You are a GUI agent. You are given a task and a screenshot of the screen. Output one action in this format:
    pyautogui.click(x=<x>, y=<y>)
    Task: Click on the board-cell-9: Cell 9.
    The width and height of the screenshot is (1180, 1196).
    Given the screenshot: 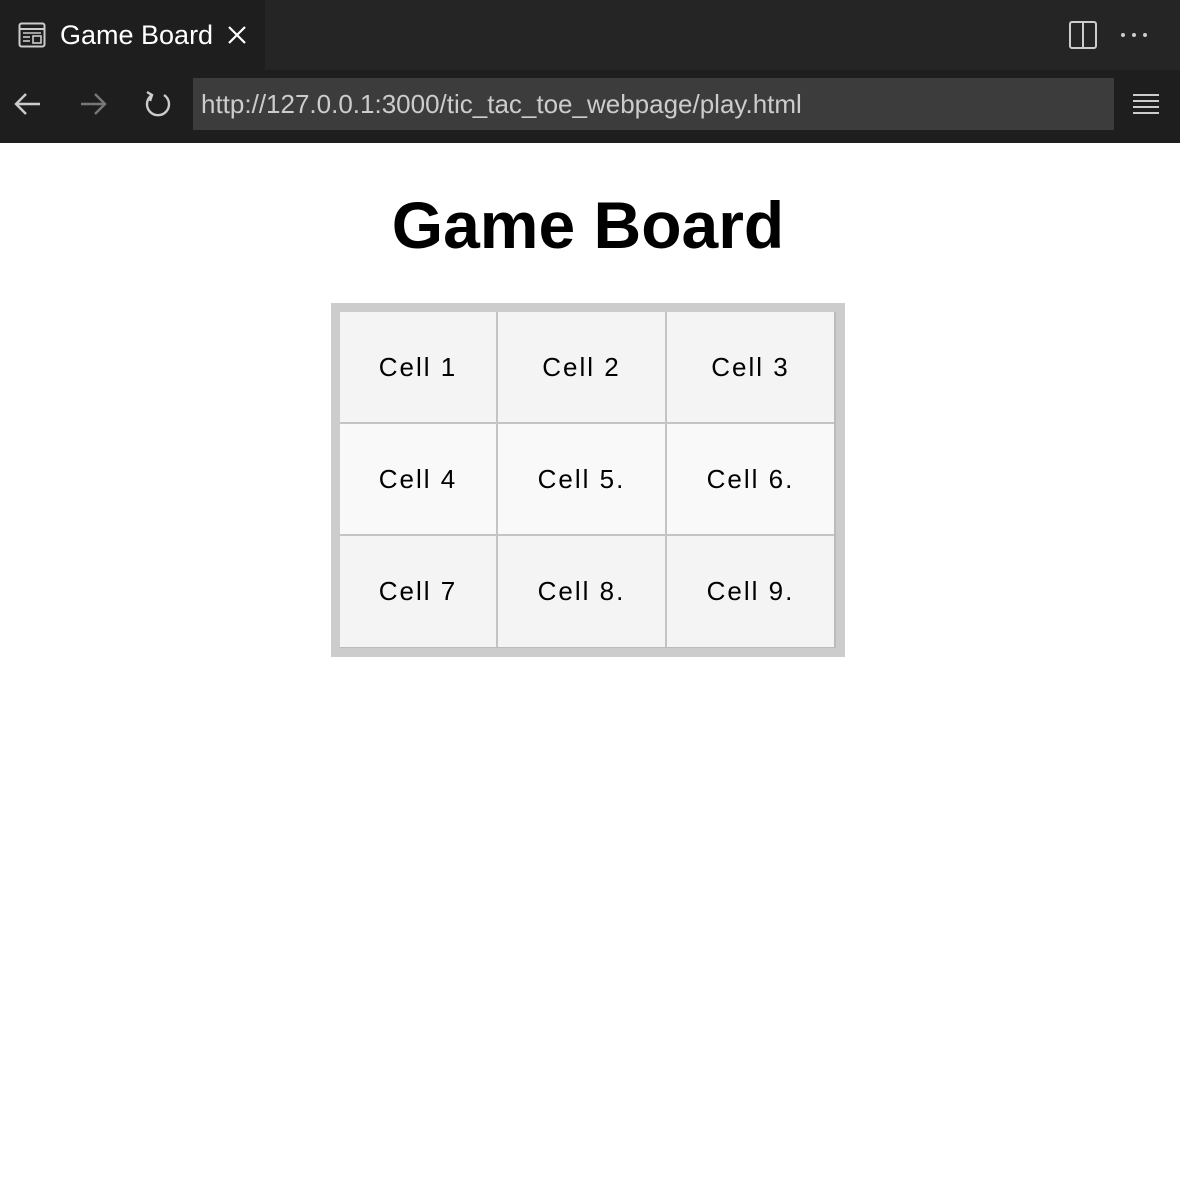 What is the action you would take?
    pyautogui.click(x=750, y=591)
    